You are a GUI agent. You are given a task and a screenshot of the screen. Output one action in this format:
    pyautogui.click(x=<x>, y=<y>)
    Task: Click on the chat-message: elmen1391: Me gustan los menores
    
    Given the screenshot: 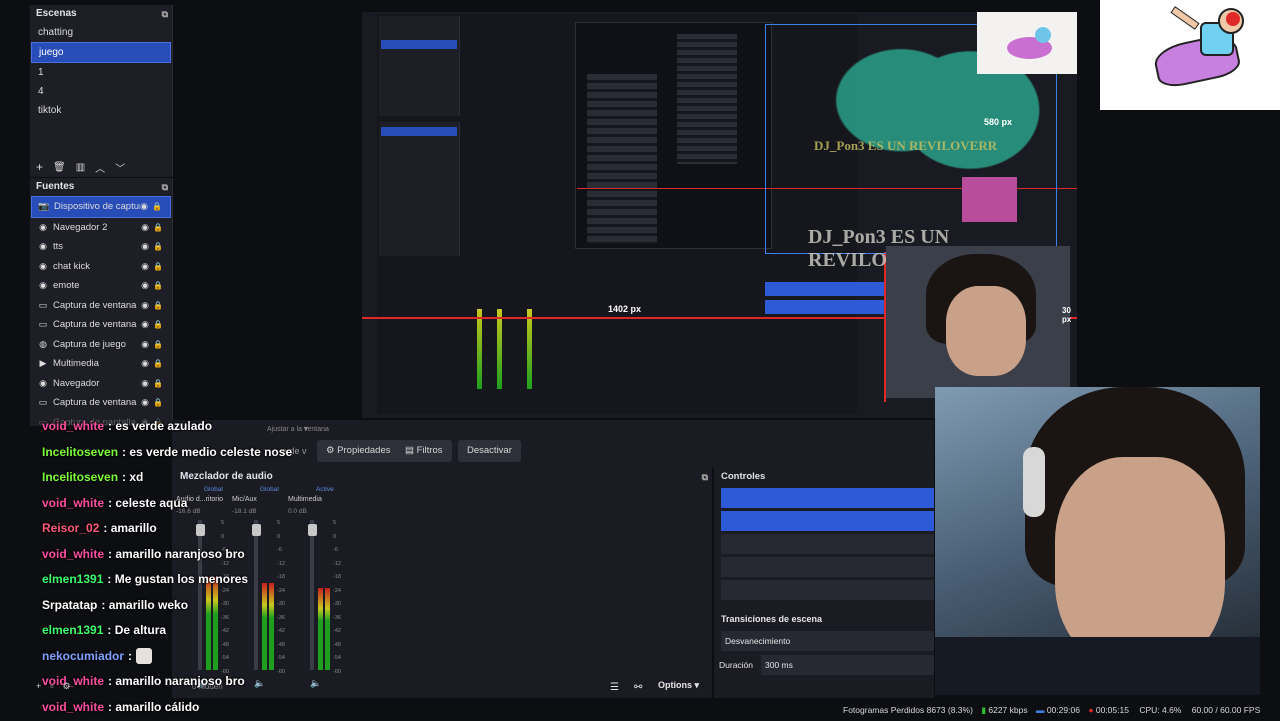 What is the action you would take?
    pyautogui.click(x=212, y=580)
    